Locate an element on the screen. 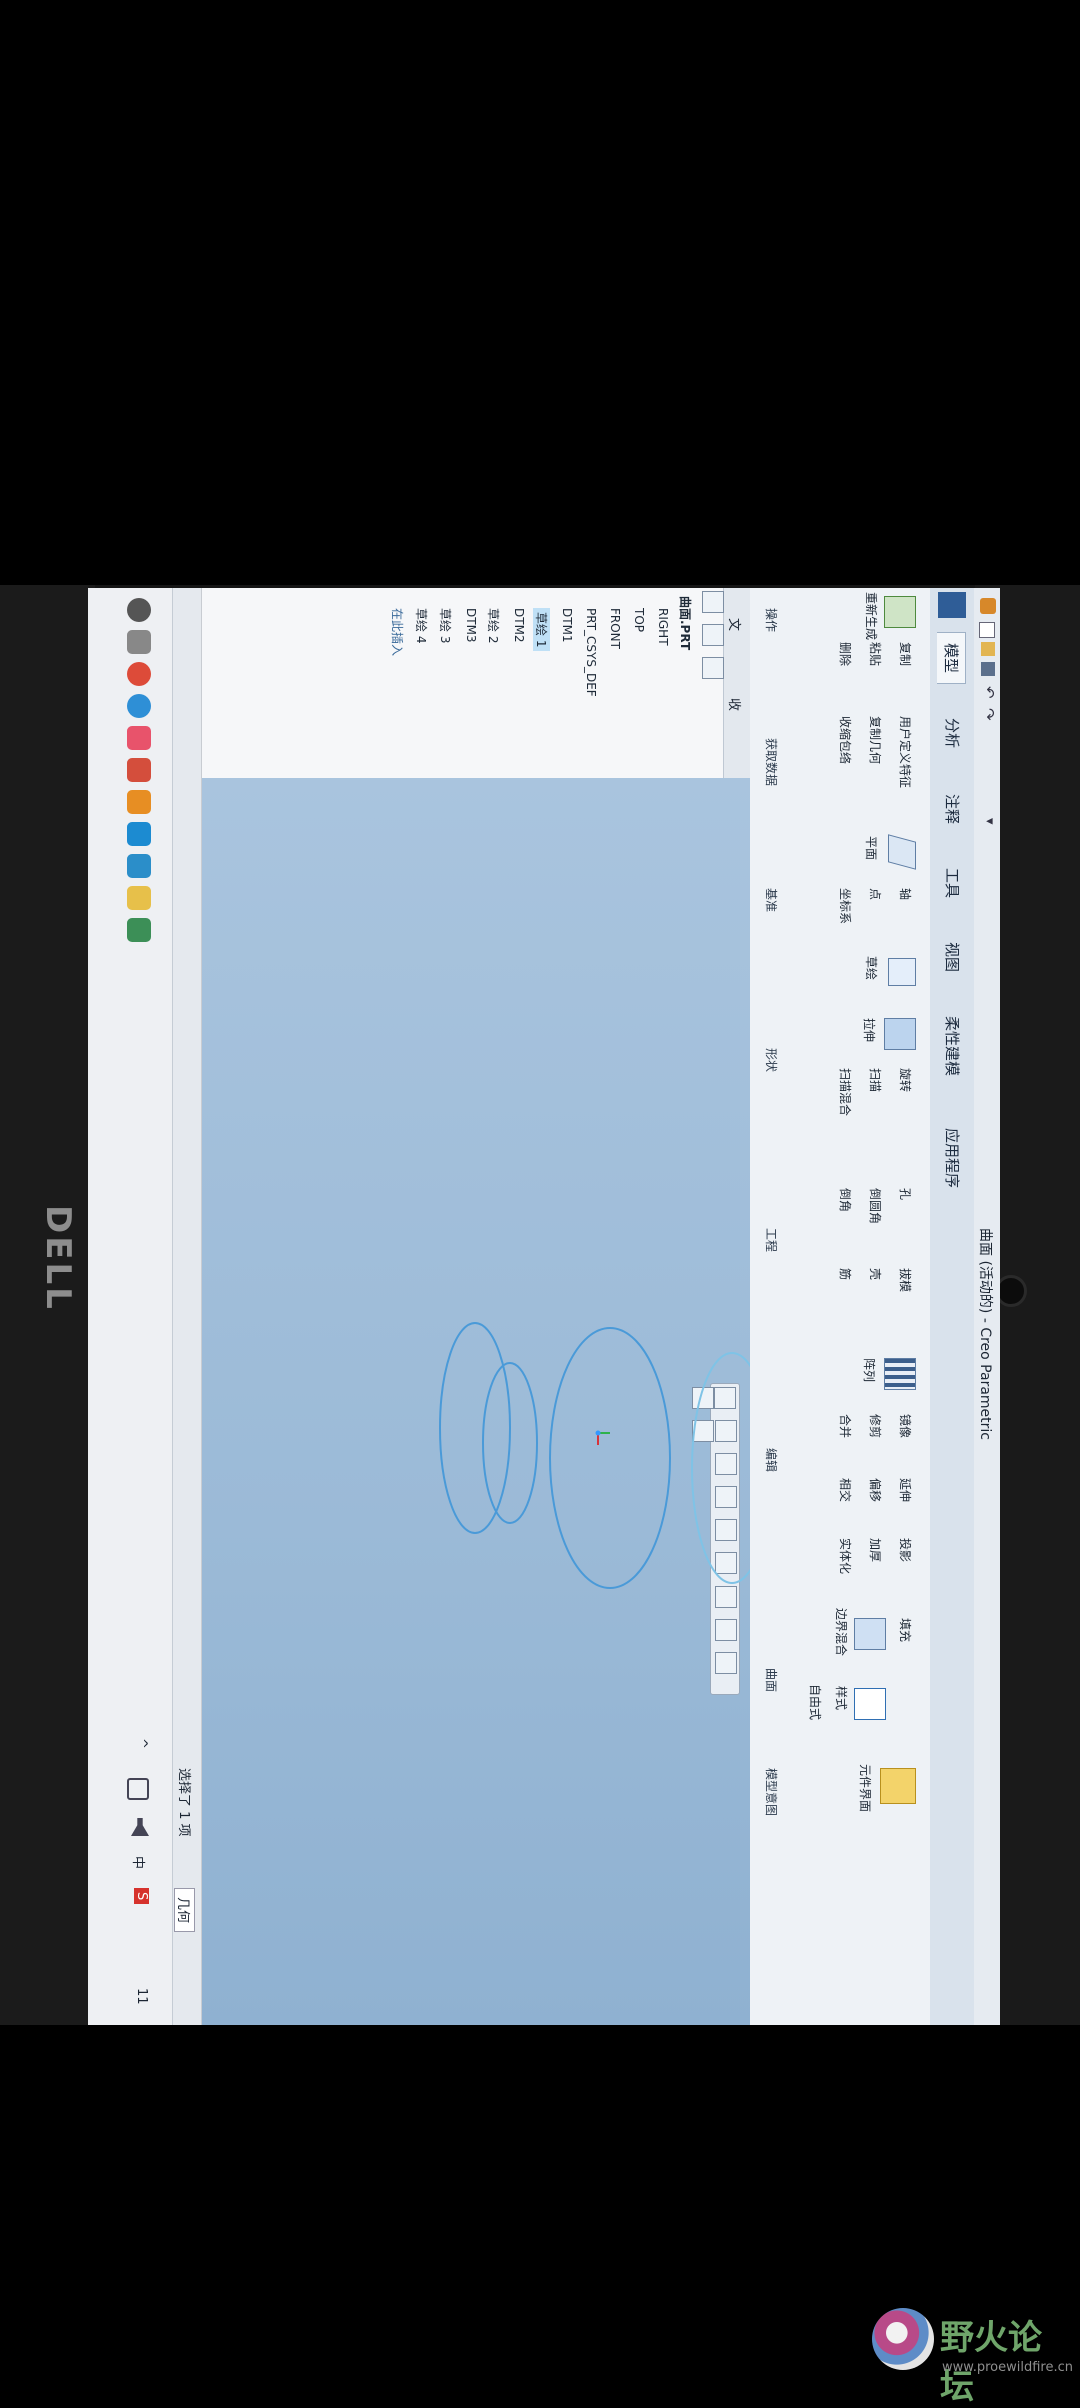 This screenshot has height=2408, width=1080. group-label-get-data: 获取数据 is located at coordinates (771, 762).